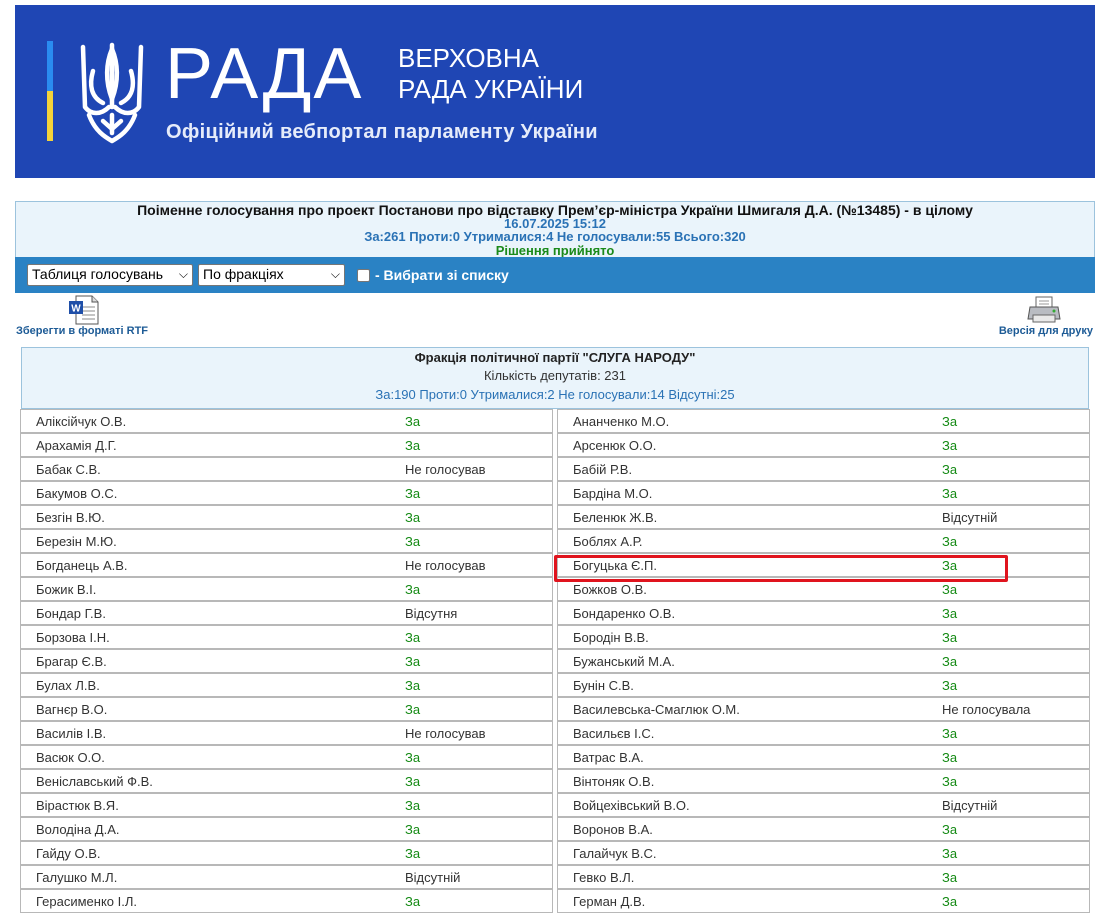 This screenshot has width=1099, height=923. What do you see at coordinates (823, 493) in the screenshot?
I see `deputy-row: Бардіна М.О. За` at bounding box center [823, 493].